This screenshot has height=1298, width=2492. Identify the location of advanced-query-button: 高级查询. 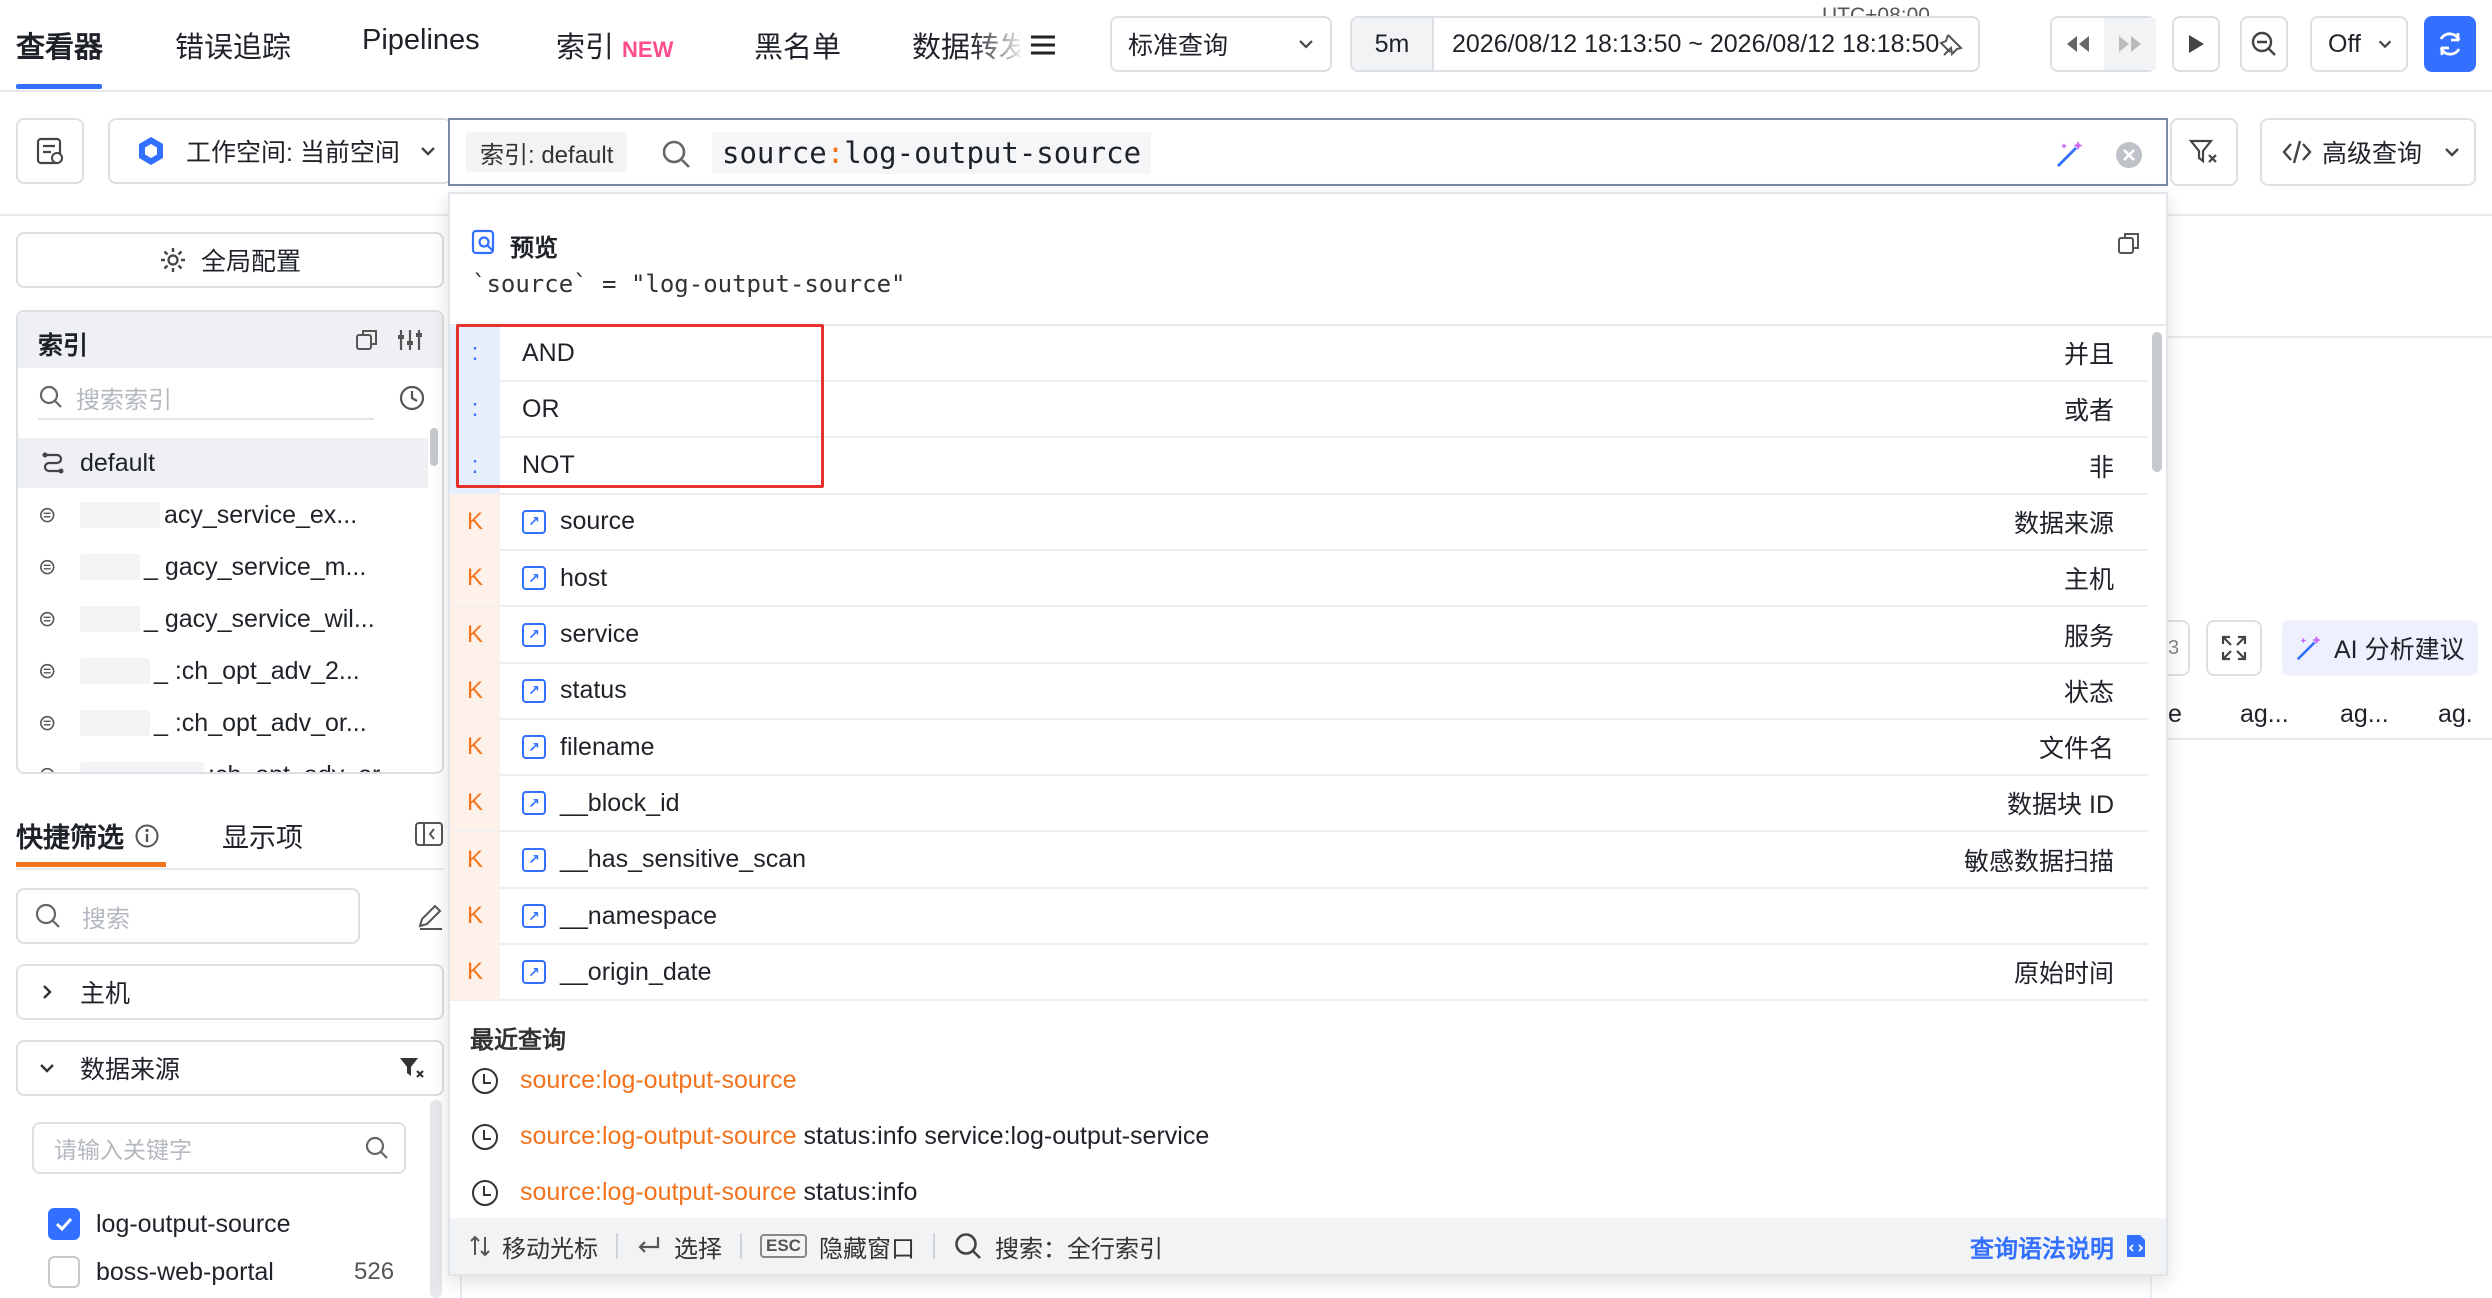
(2368, 152).